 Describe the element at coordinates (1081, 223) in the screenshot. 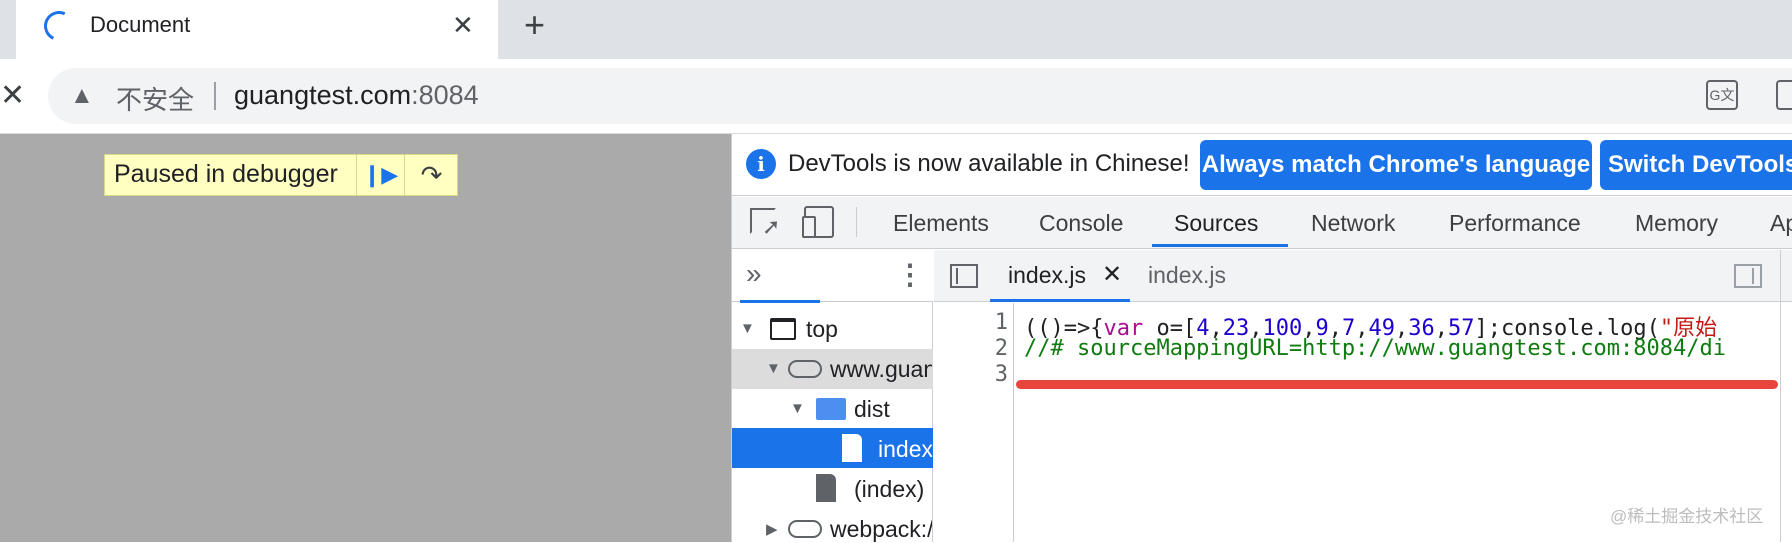

I see `tab-console: Console` at that location.